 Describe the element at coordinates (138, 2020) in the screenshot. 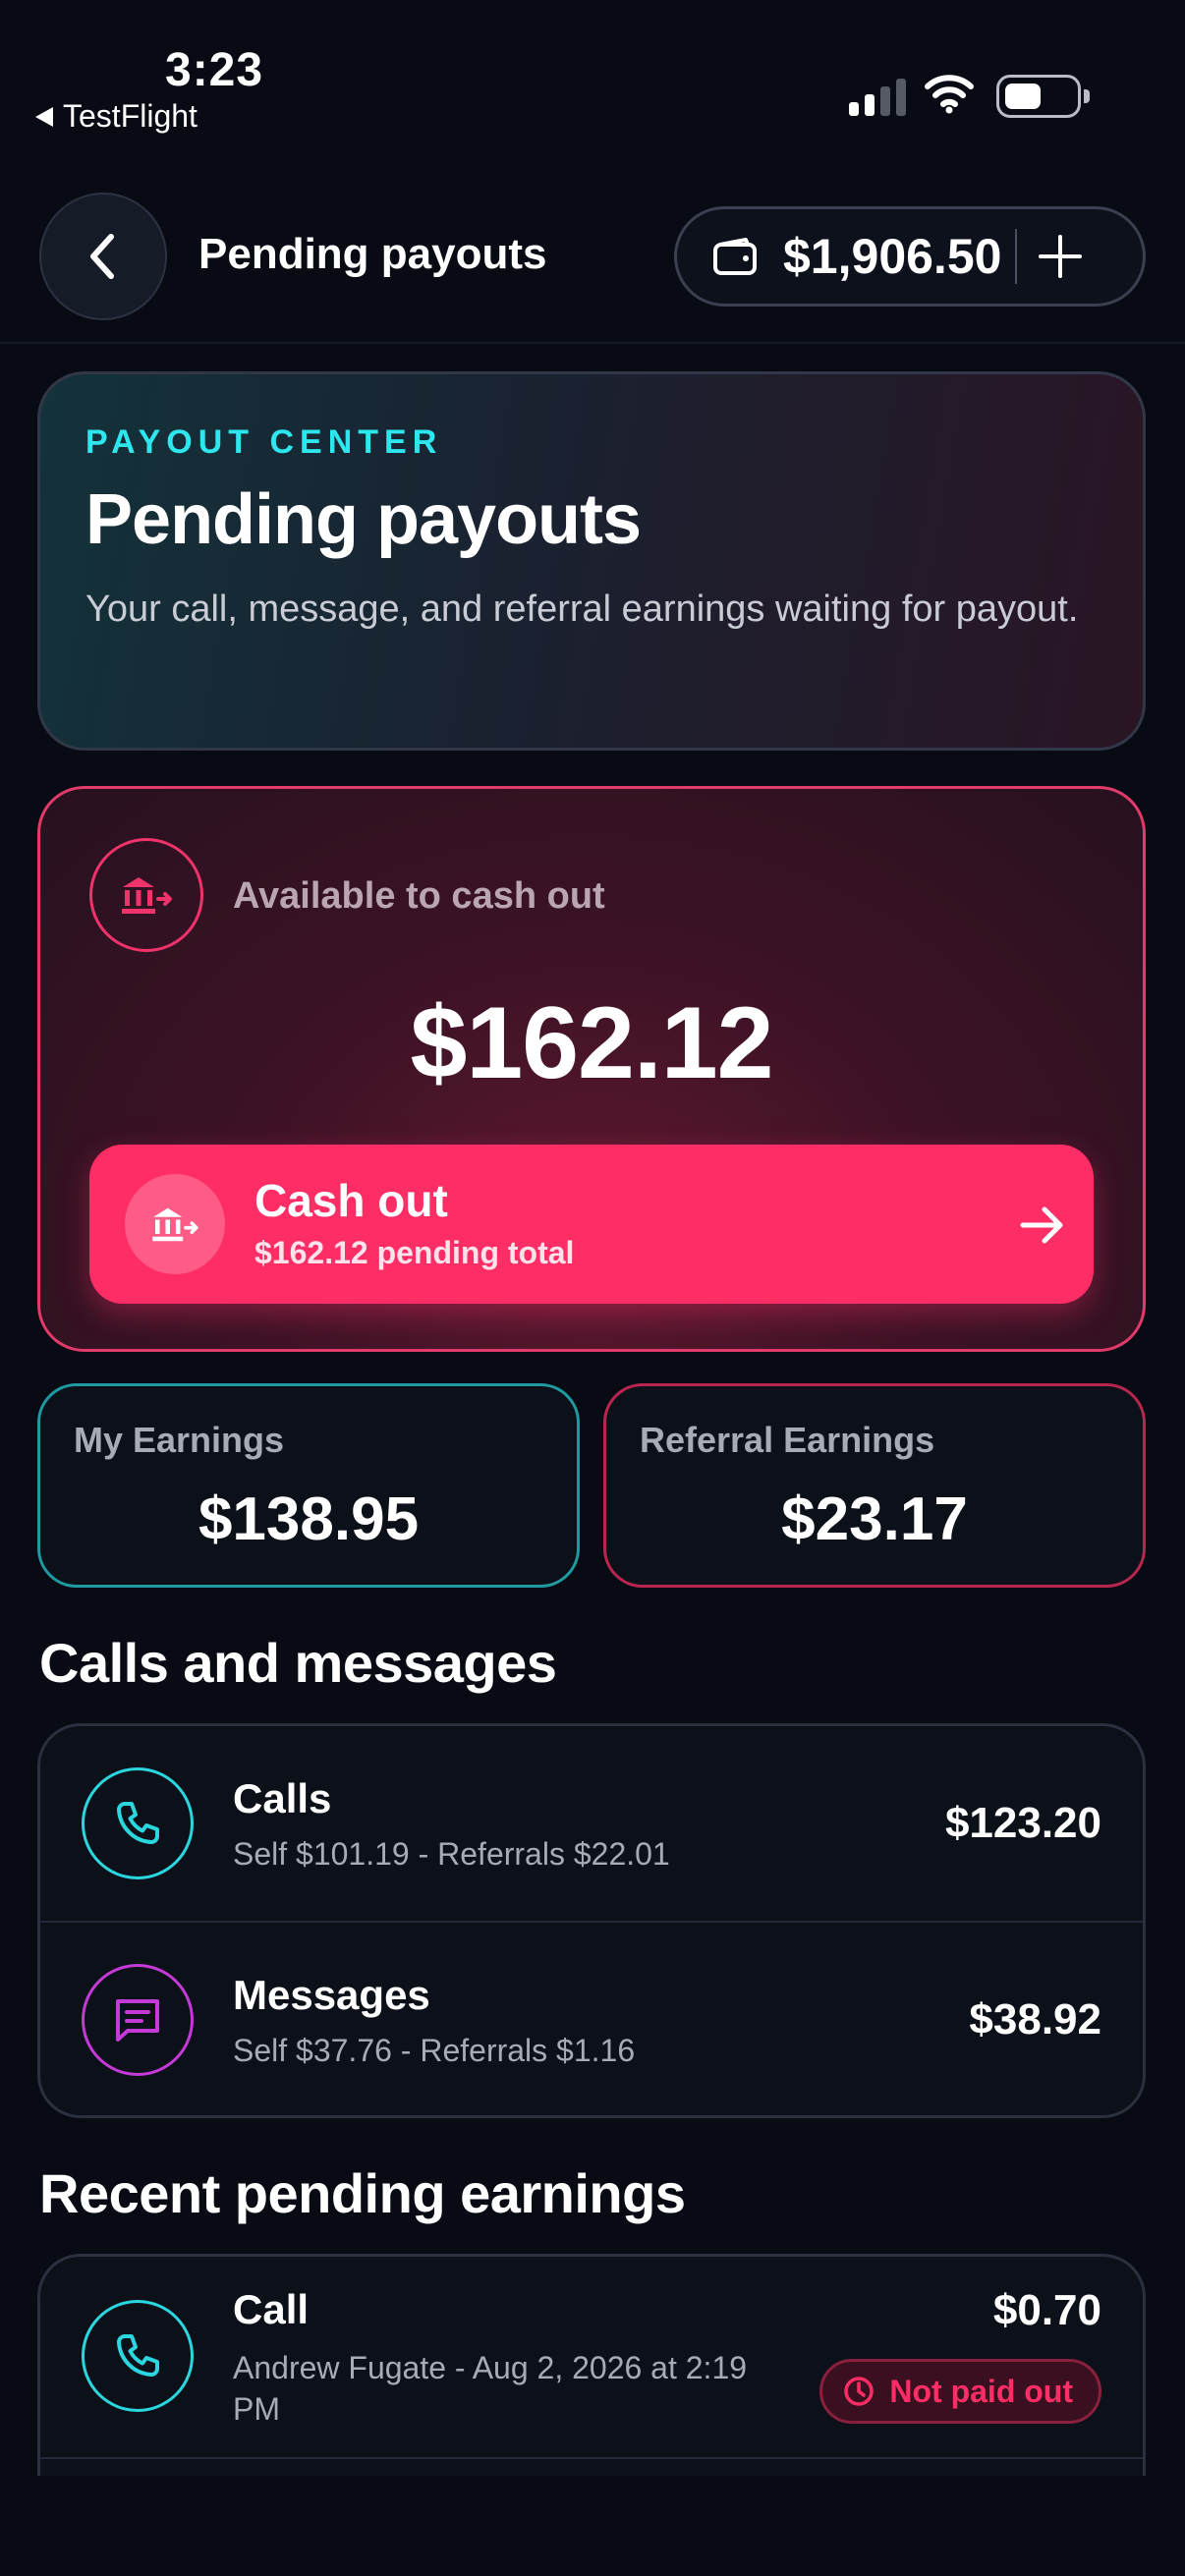

I see `message-icon` at that location.